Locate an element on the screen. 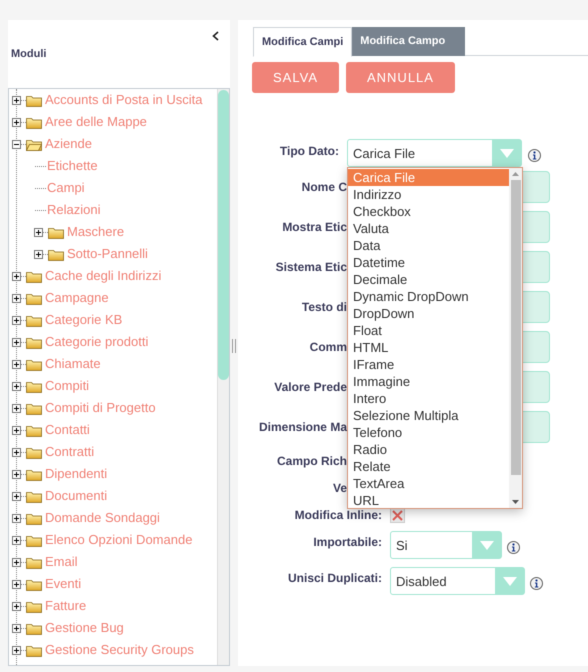 This screenshot has height=672, width=588. tree-item: Email is located at coordinates (61, 562).